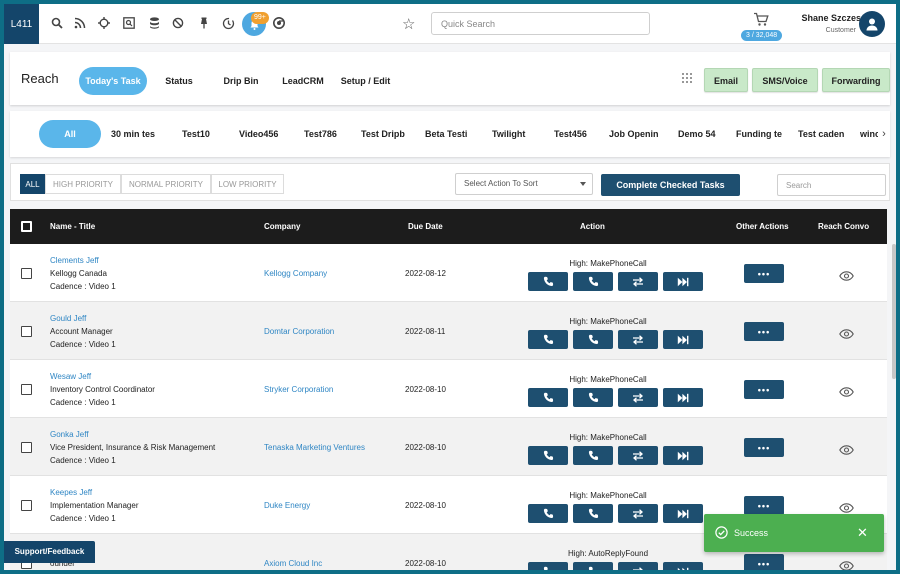  Describe the element at coordinates (831, 185) in the screenshot. I see `task-search-input` at that location.